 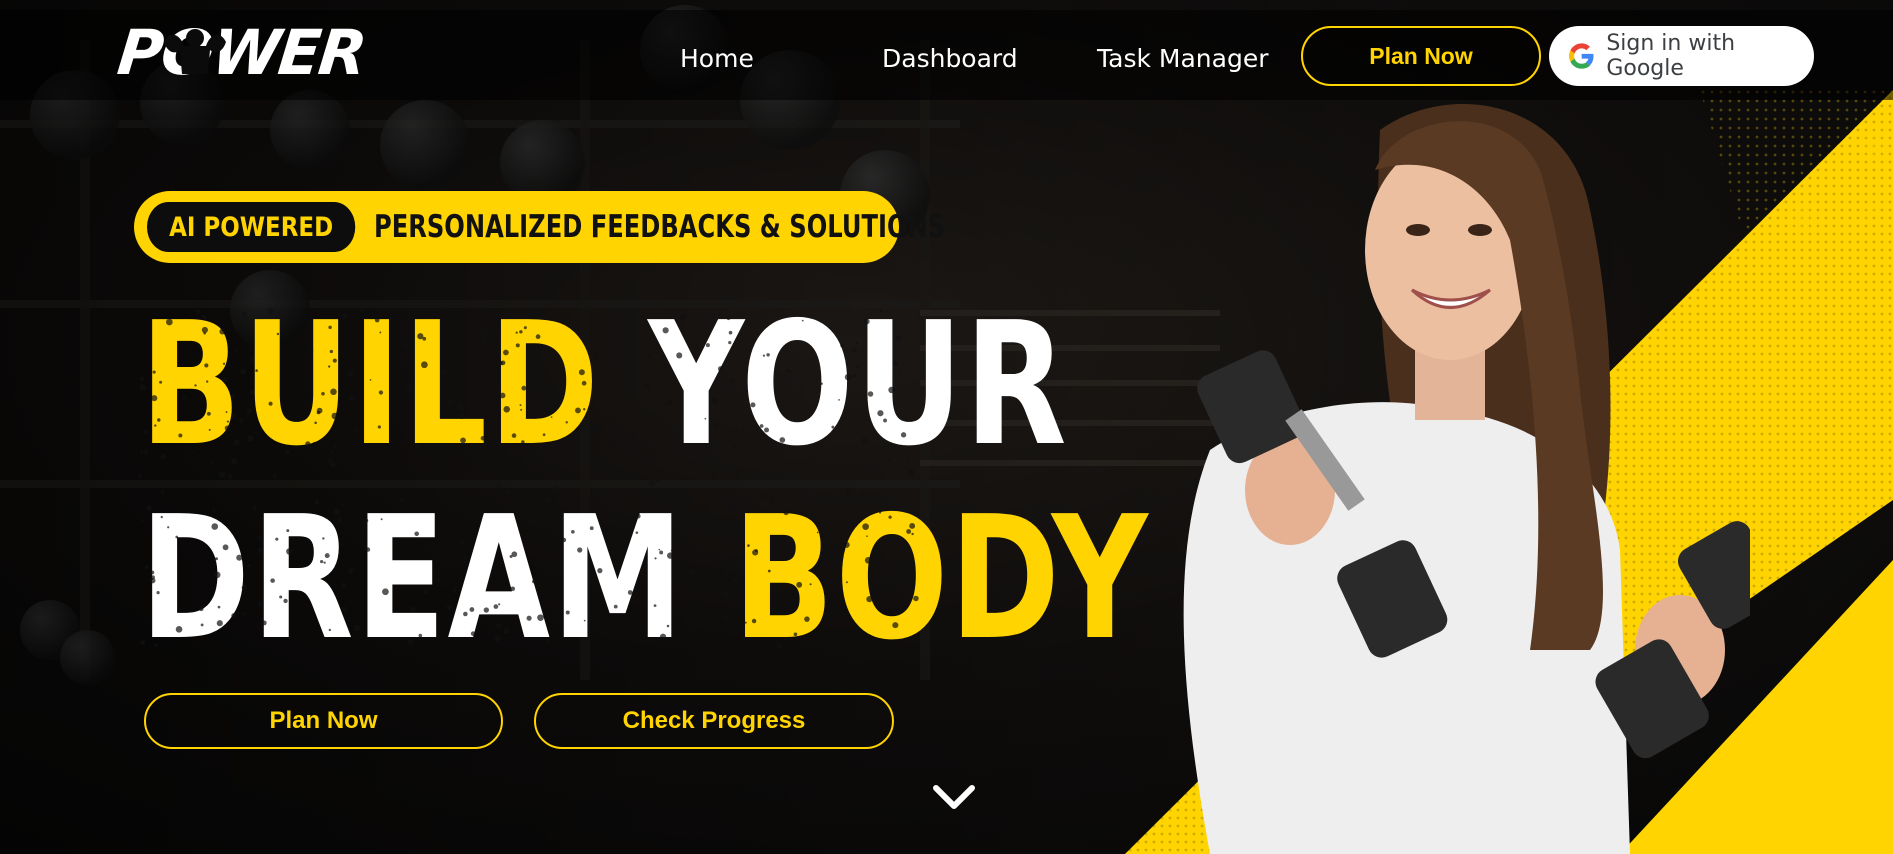 What do you see at coordinates (195, 51) in the screenshot?
I see `bodybuilder-silhouette-icon` at bounding box center [195, 51].